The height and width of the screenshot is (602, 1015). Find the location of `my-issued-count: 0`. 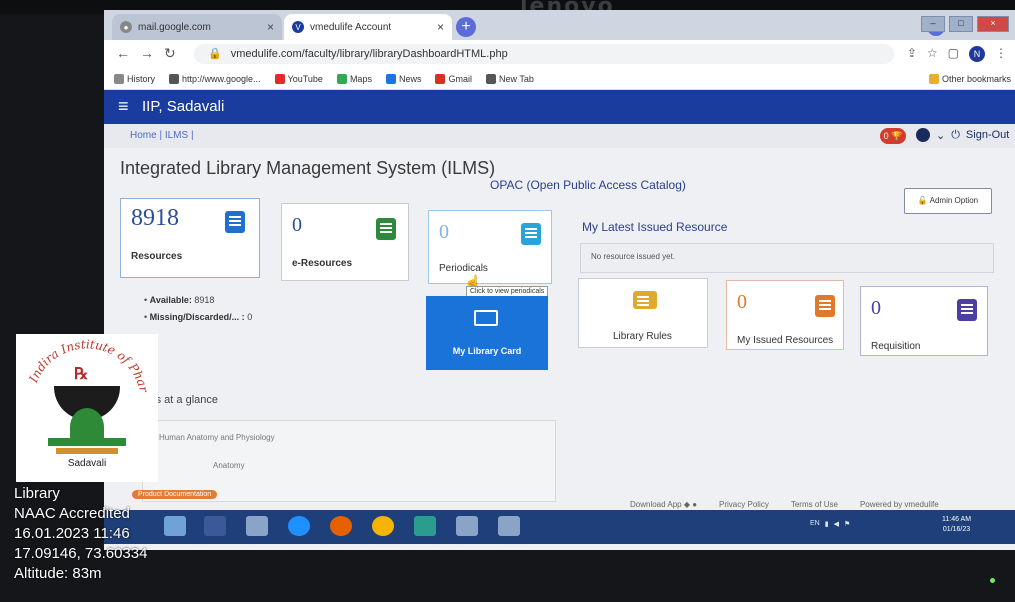

my-issued-count: 0 is located at coordinates (742, 302).